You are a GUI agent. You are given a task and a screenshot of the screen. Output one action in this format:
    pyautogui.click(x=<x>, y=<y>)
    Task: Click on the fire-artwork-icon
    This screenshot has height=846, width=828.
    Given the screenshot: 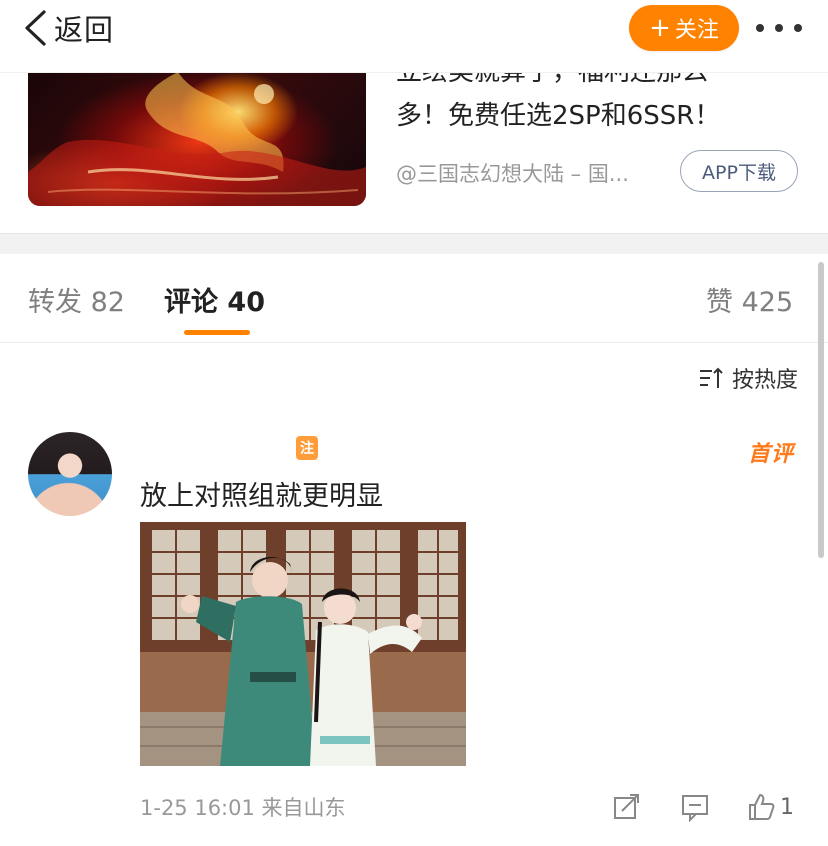 What is the action you would take?
    pyautogui.click(x=197, y=139)
    